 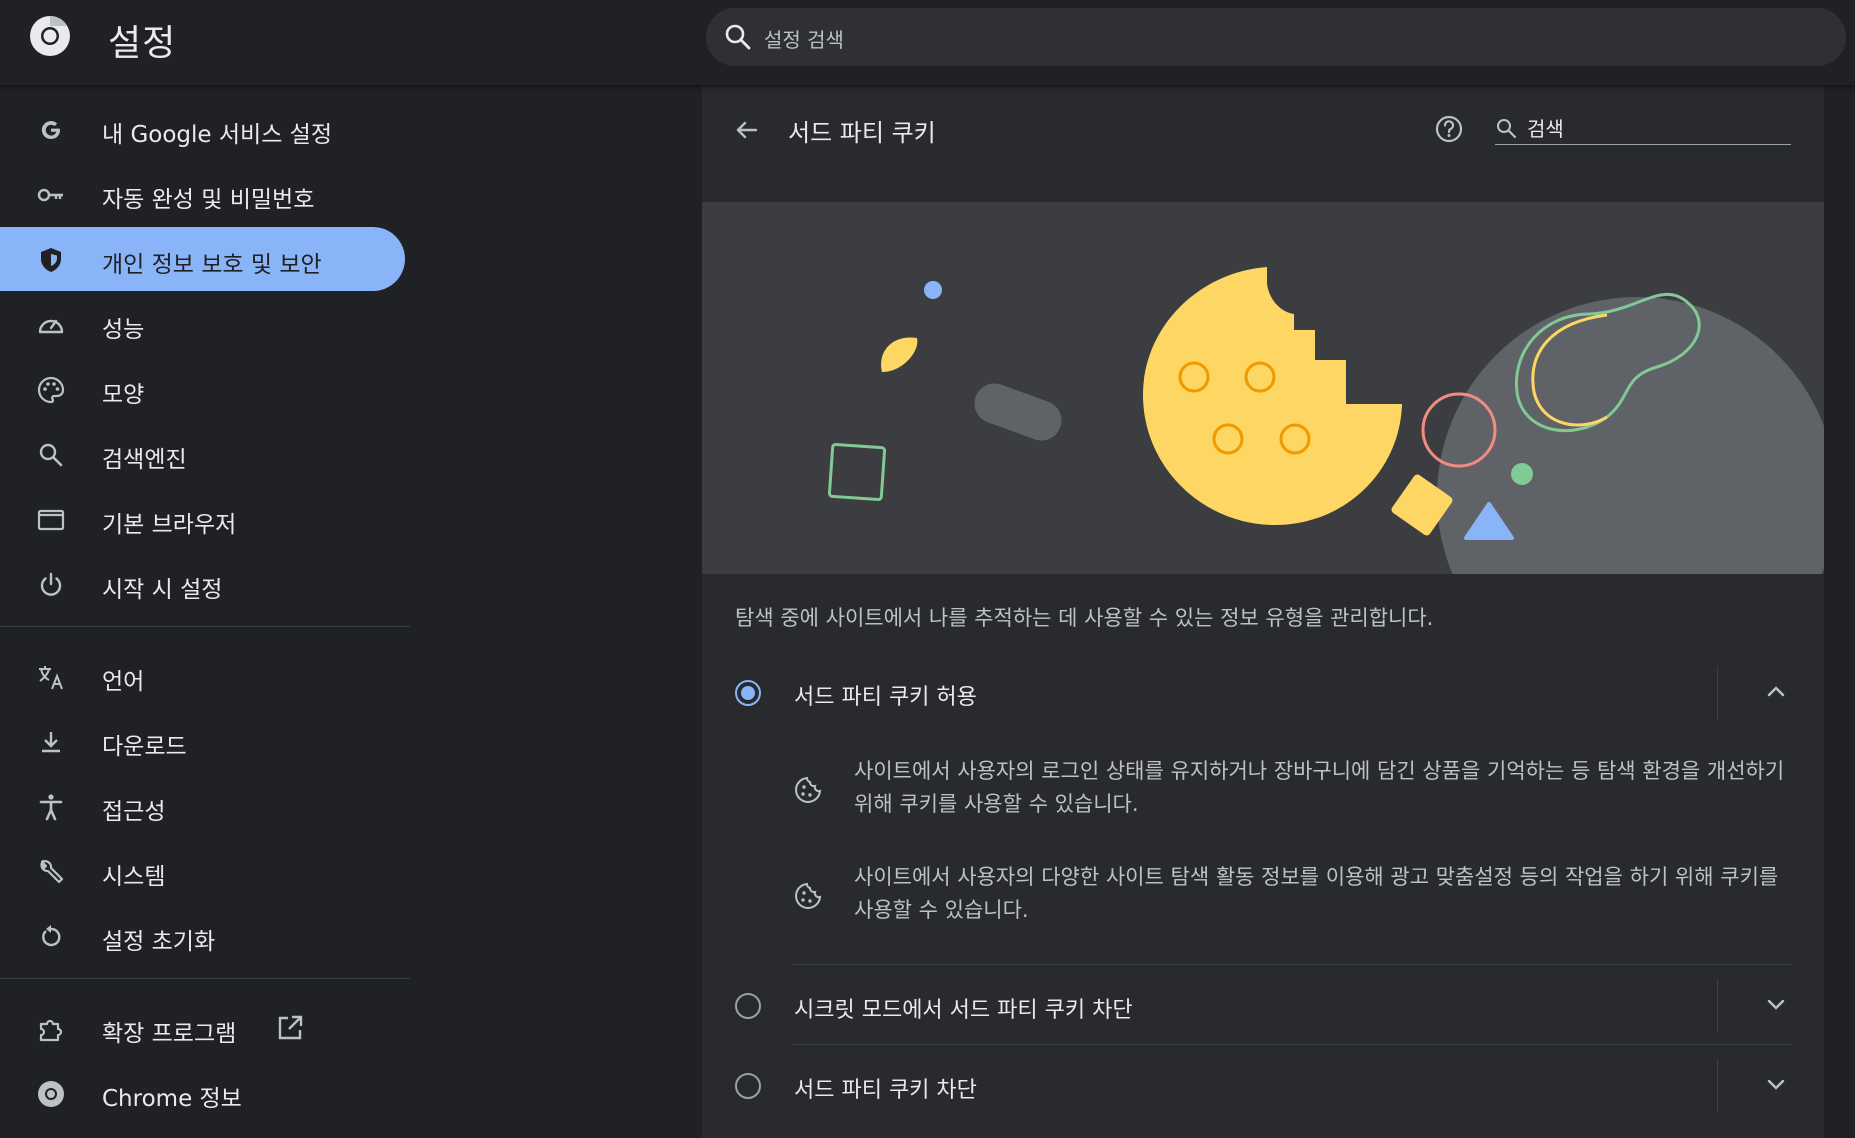 I want to click on translate-icon, so click(x=51, y=678).